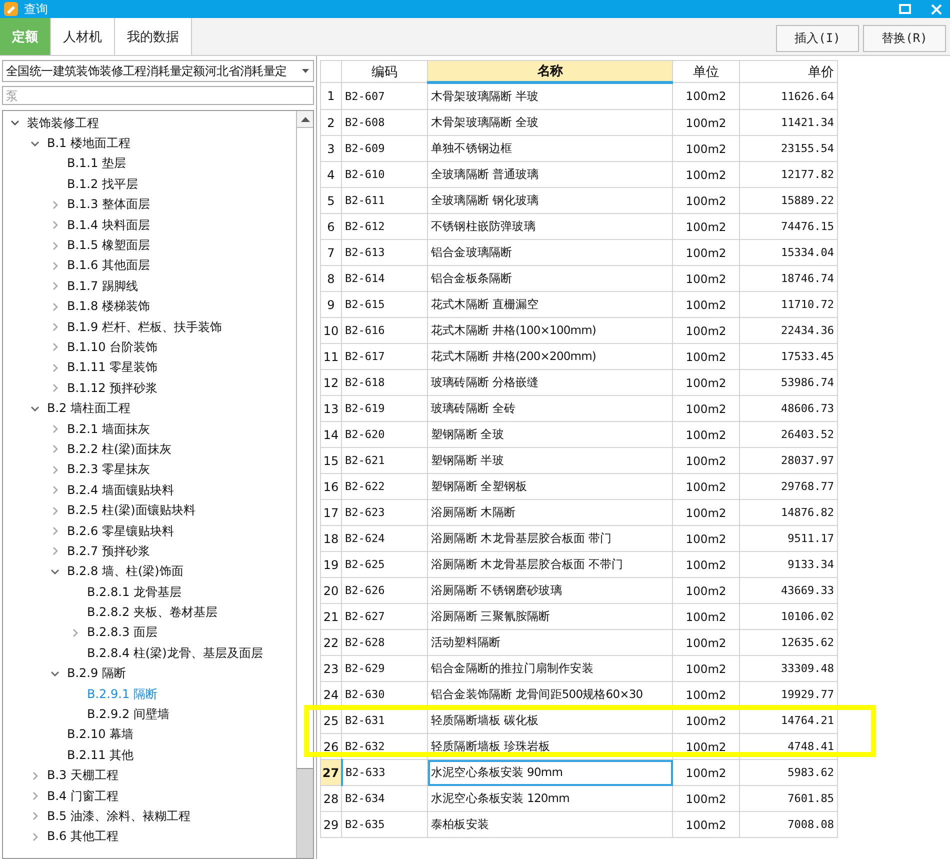 The height and width of the screenshot is (859, 950). I want to click on tree-item: 装饰装修工程, so click(63, 123).